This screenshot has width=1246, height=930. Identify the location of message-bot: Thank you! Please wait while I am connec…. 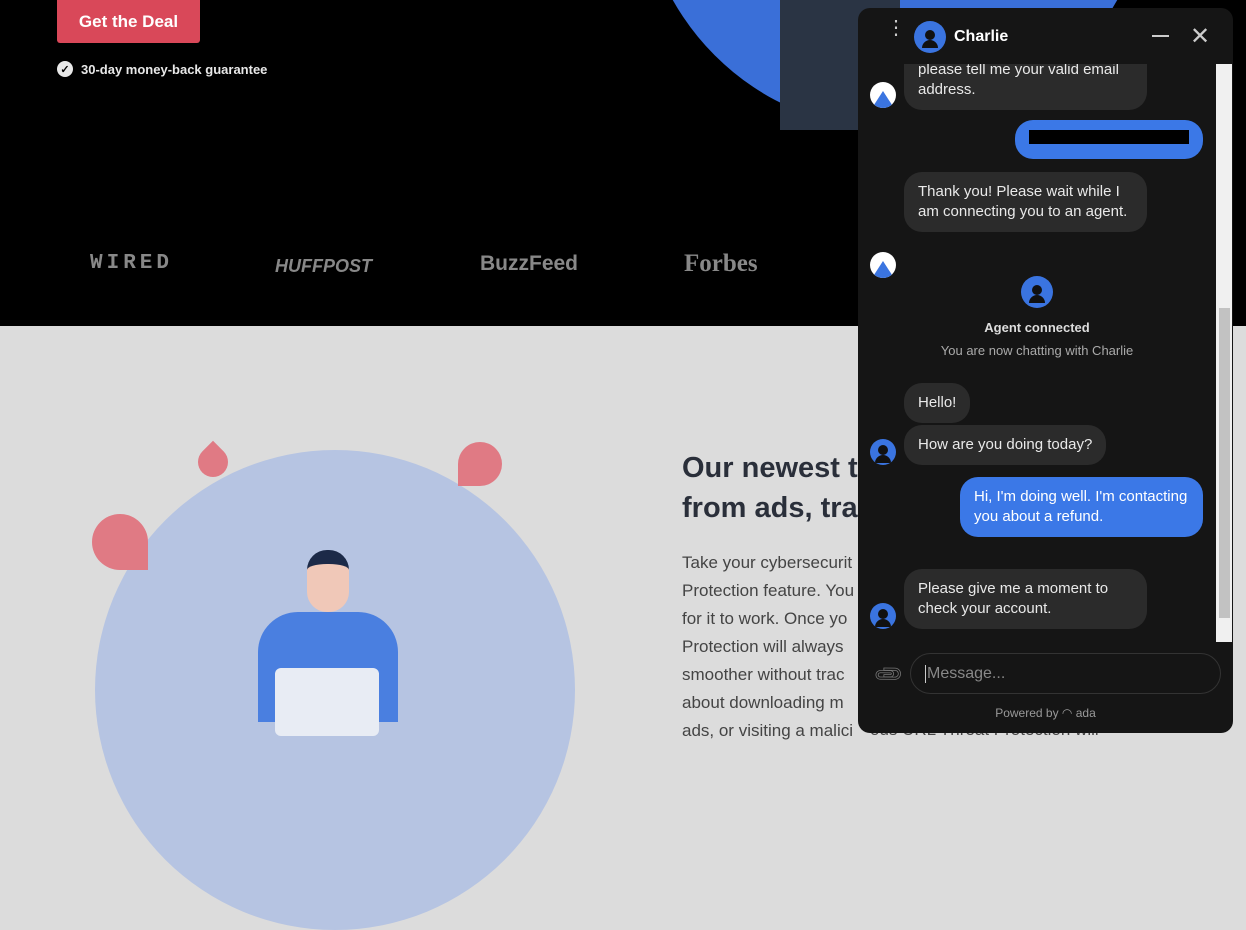
(1025, 202).